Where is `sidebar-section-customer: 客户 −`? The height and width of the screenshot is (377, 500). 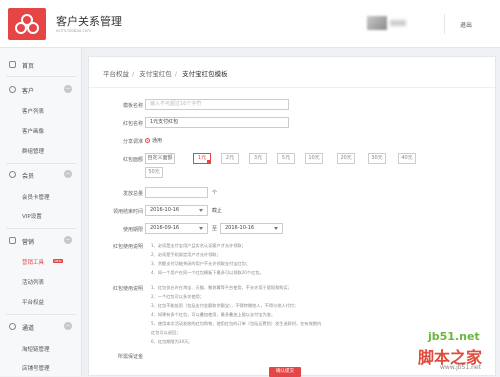 sidebar-section-customer: 客户 − is located at coordinates (41, 90).